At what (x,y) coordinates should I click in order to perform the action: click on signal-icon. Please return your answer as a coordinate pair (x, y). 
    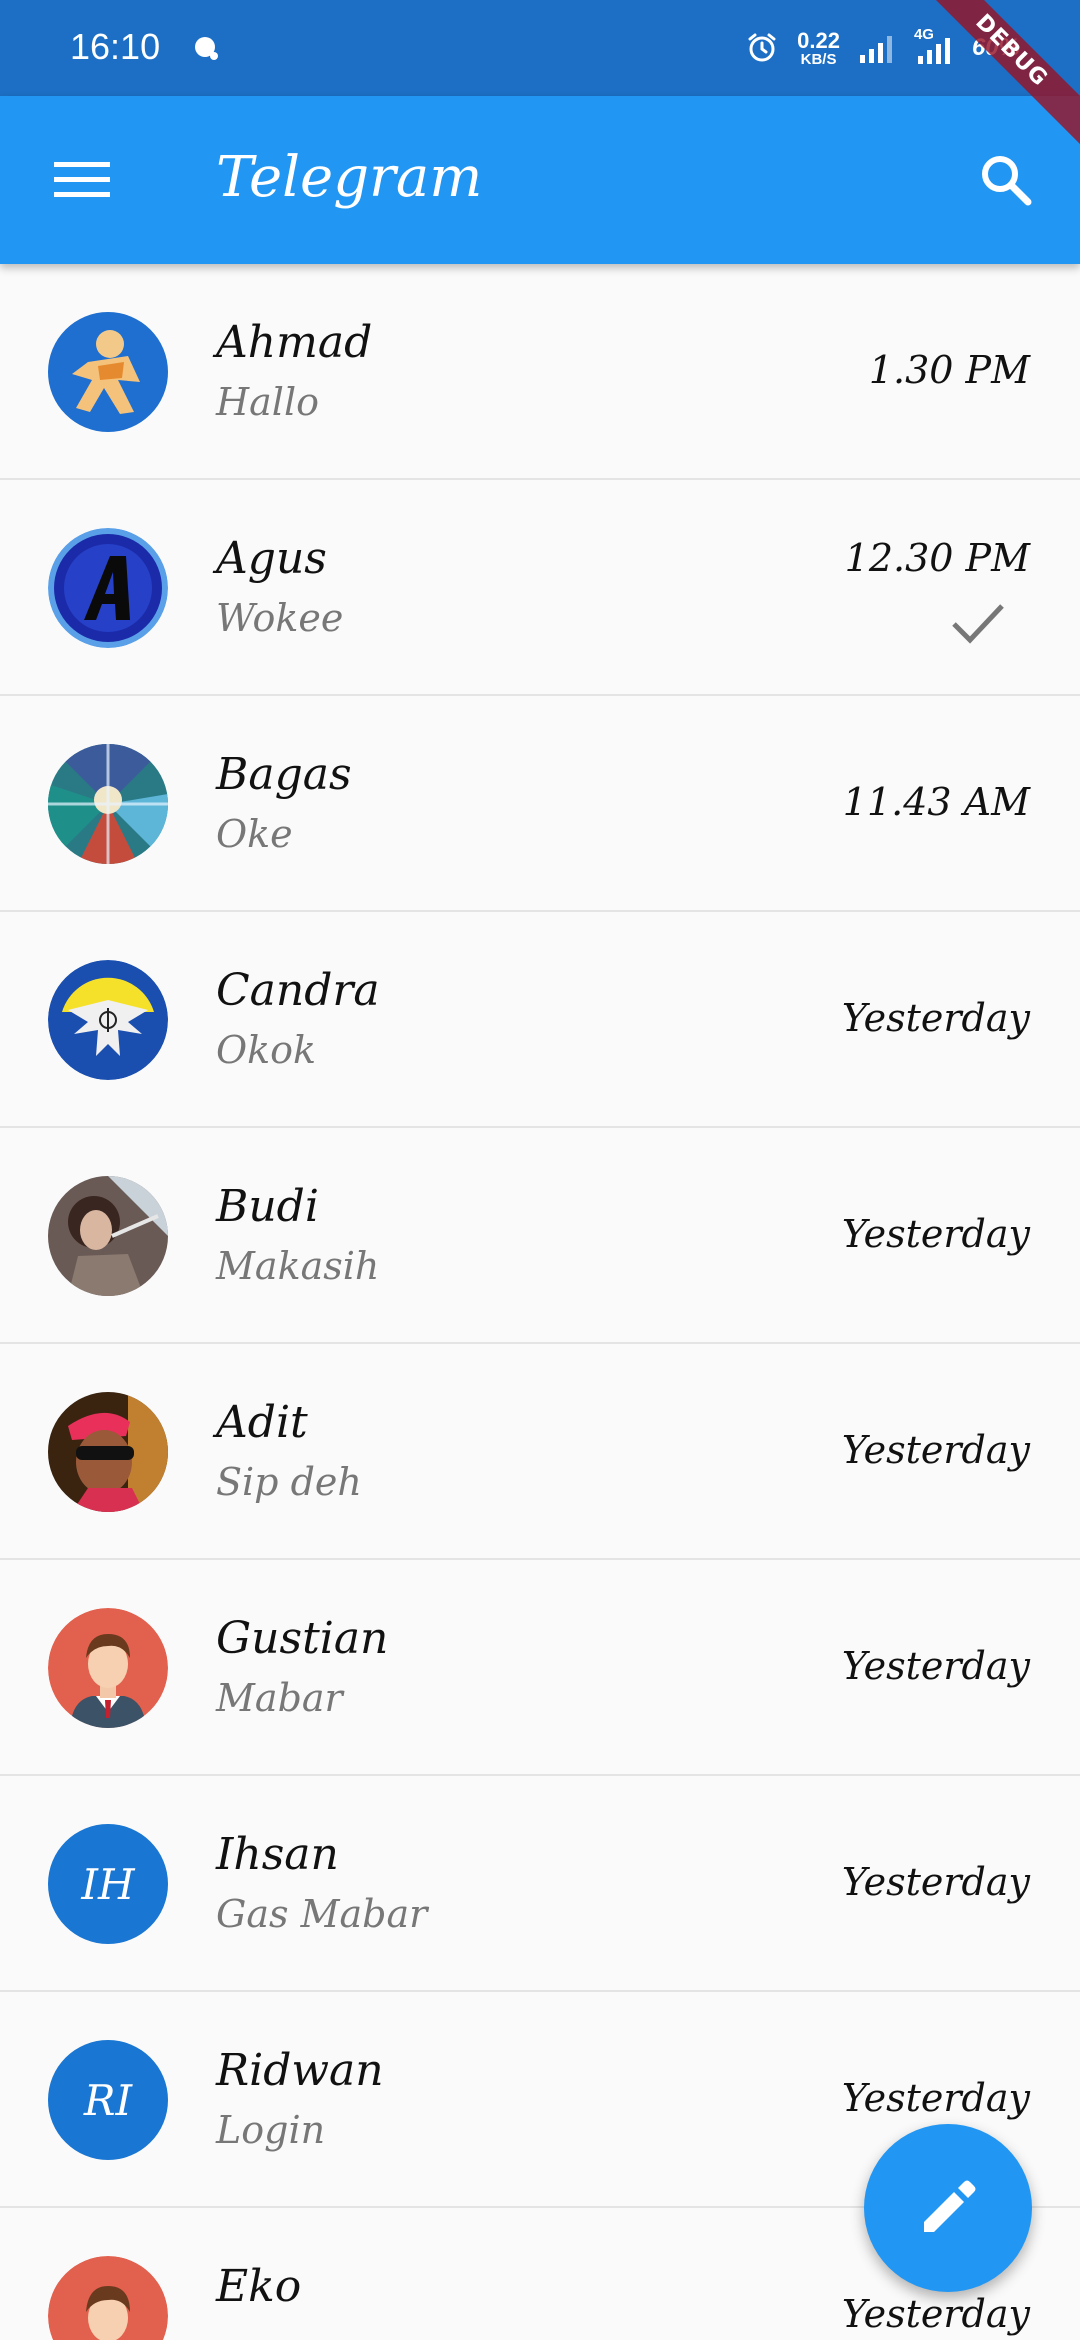
    Looking at the image, I should click on (875, 49).